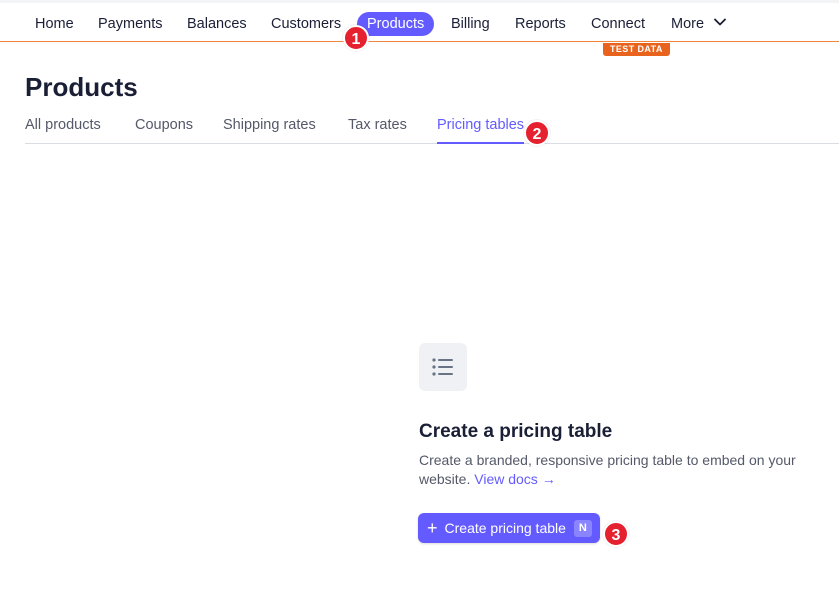 The width and height of the screenshot is (839, 612). Describe the element at coordinates (618, 24) in the screenshot. I see `nav-connect: Connect` at that location.